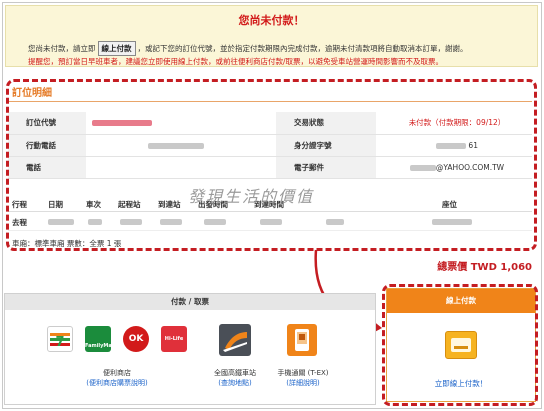 This screenshot has width=544, height=411. I want to click on svg-text: 7, so click(59, 342).